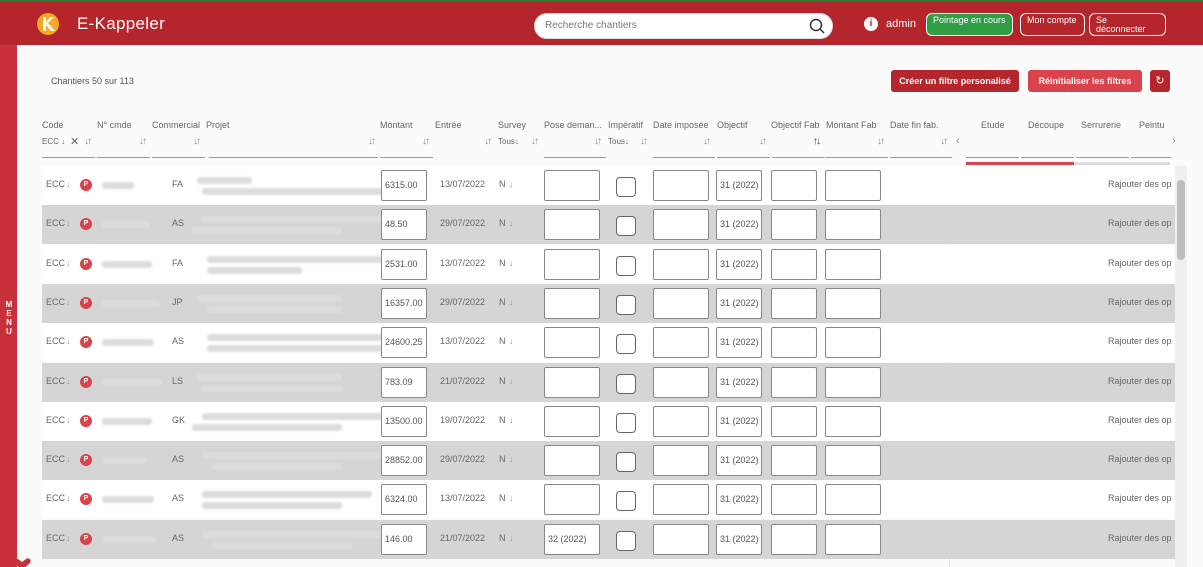 Image resolution: width=1203 pixels, height=567 pixels. Describe the element at coordinates (372, 141) in the screenshot. I see `sort-projet-icon: ↓↑` at that location.